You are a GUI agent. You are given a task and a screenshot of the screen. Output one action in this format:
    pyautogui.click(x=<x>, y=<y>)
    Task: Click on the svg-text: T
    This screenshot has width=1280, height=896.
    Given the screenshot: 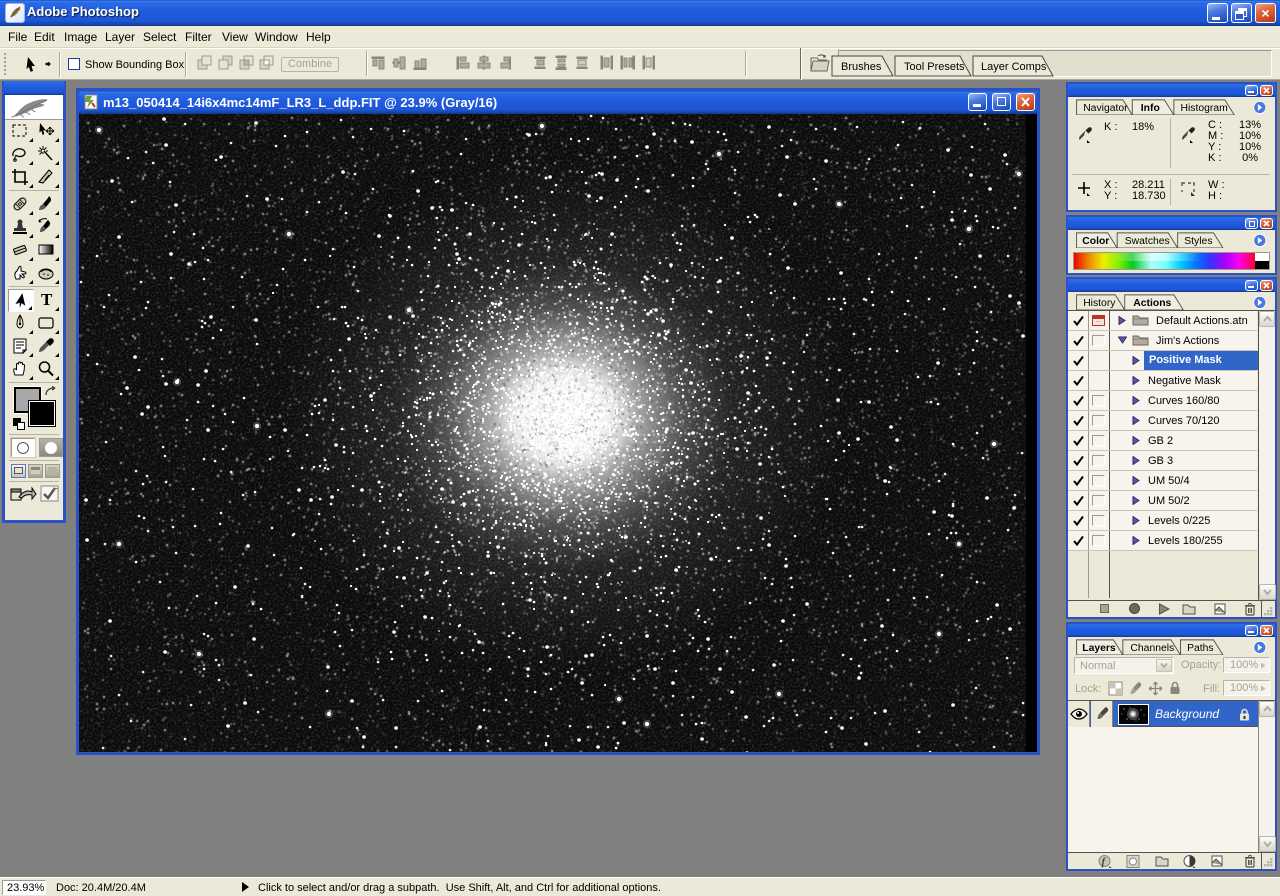 What is the action you would take?
    pyautogui.click(x=47, y=299)
    